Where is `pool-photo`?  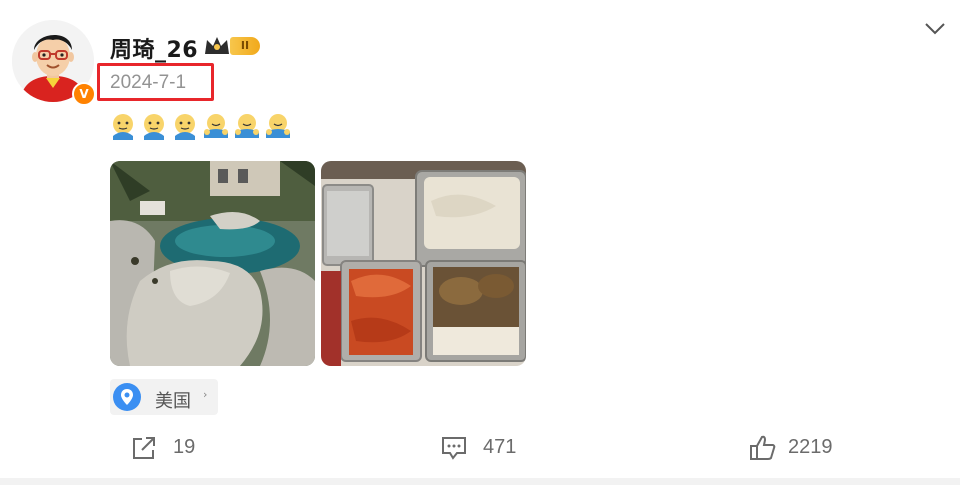 pool-photo is located at coordinates (212, 263).